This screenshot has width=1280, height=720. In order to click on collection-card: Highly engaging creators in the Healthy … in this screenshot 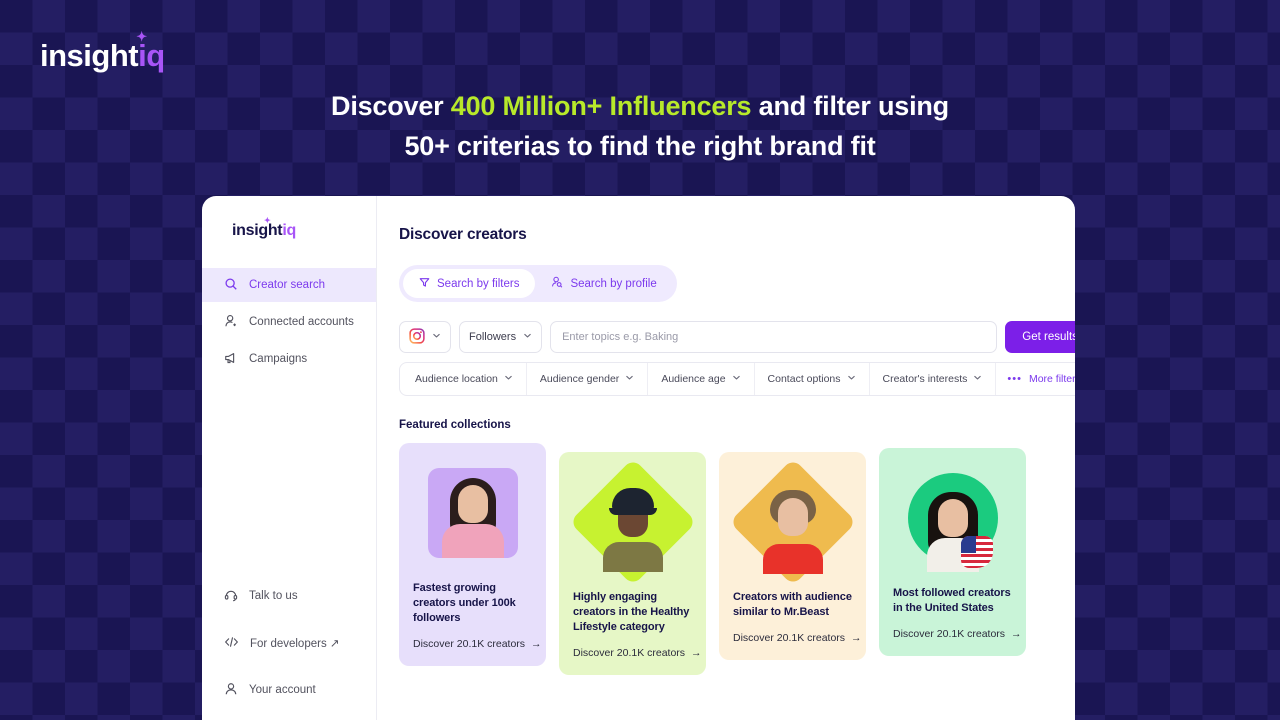, I will do `click(632, 563)`.